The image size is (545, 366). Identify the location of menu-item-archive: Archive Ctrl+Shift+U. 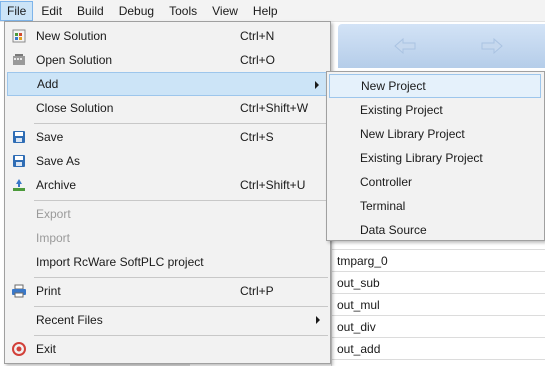
(167, 185).